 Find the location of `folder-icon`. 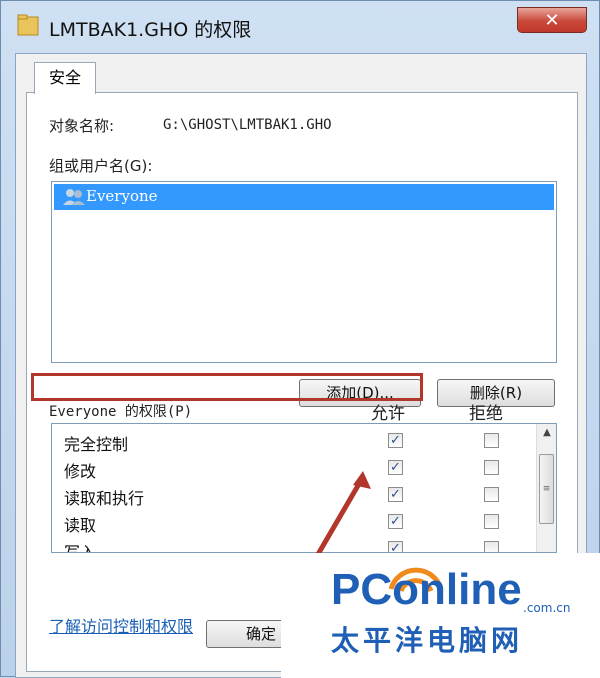

folder-icon is located at coordinates (28, 25).